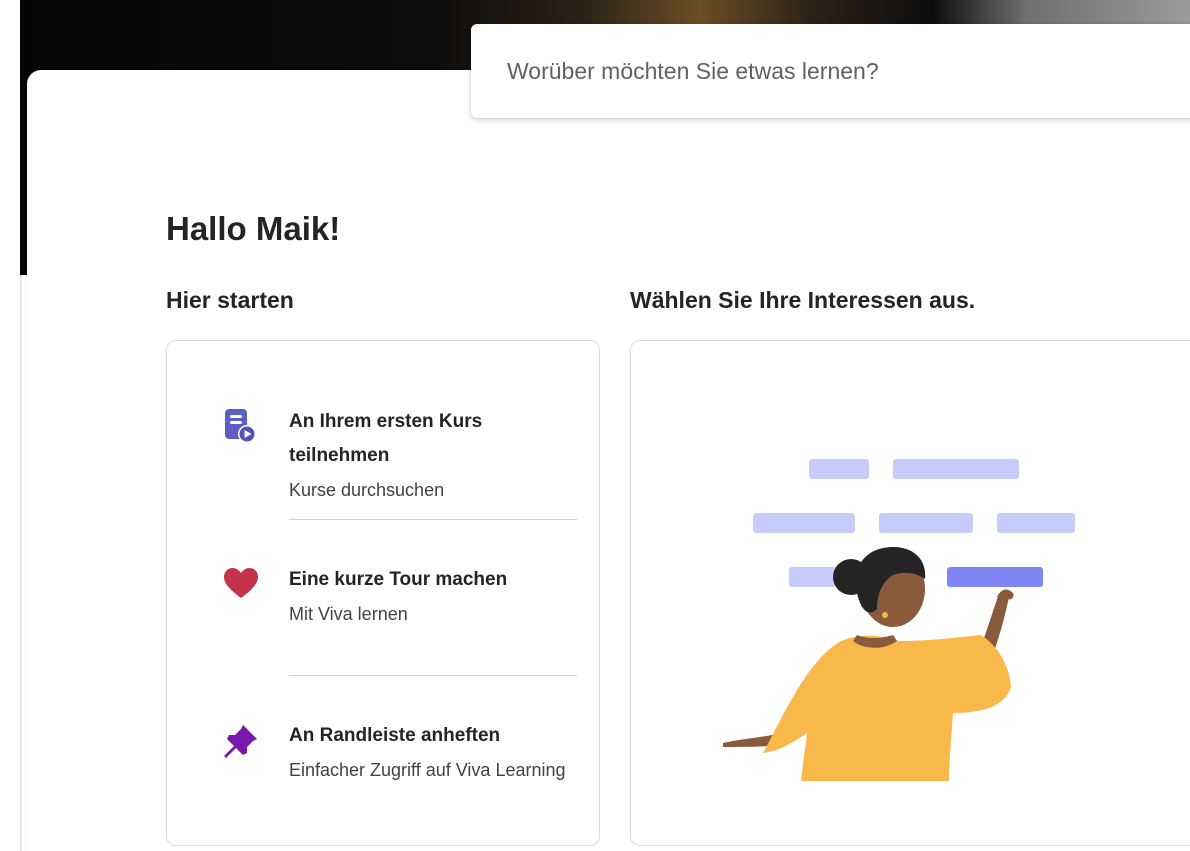  What do you see at coordinates (887, 708) in the screenshot?
I see `figure-shirt` at bounding box center [887, 708].